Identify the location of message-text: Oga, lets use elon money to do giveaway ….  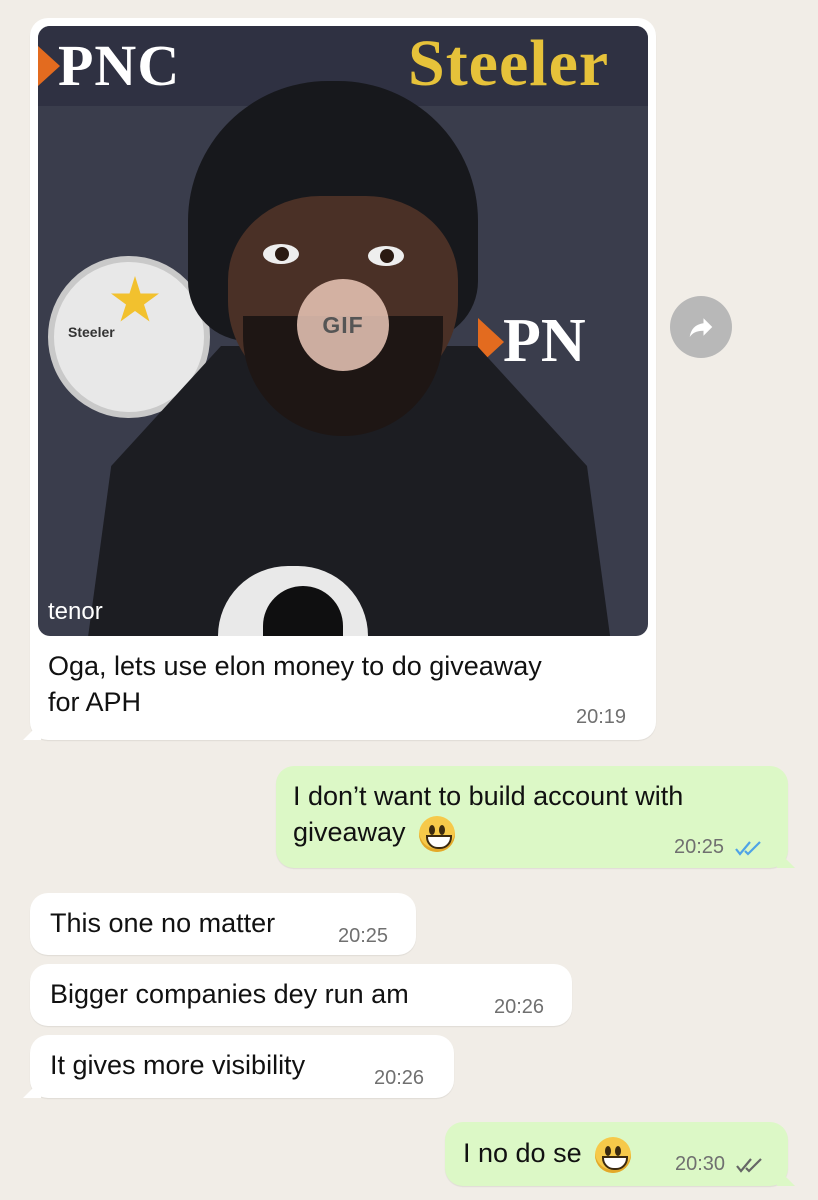
(348, 684).